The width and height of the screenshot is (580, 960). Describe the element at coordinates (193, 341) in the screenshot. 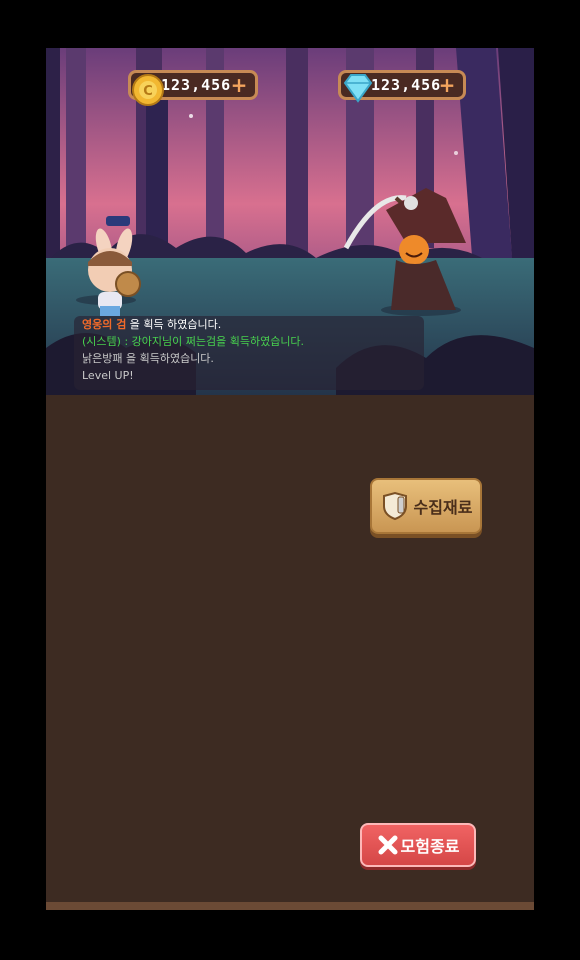

I see `log-system-line: (시스템) : 강아지님이 쩌는검을 획득하였습니다.` at that location.